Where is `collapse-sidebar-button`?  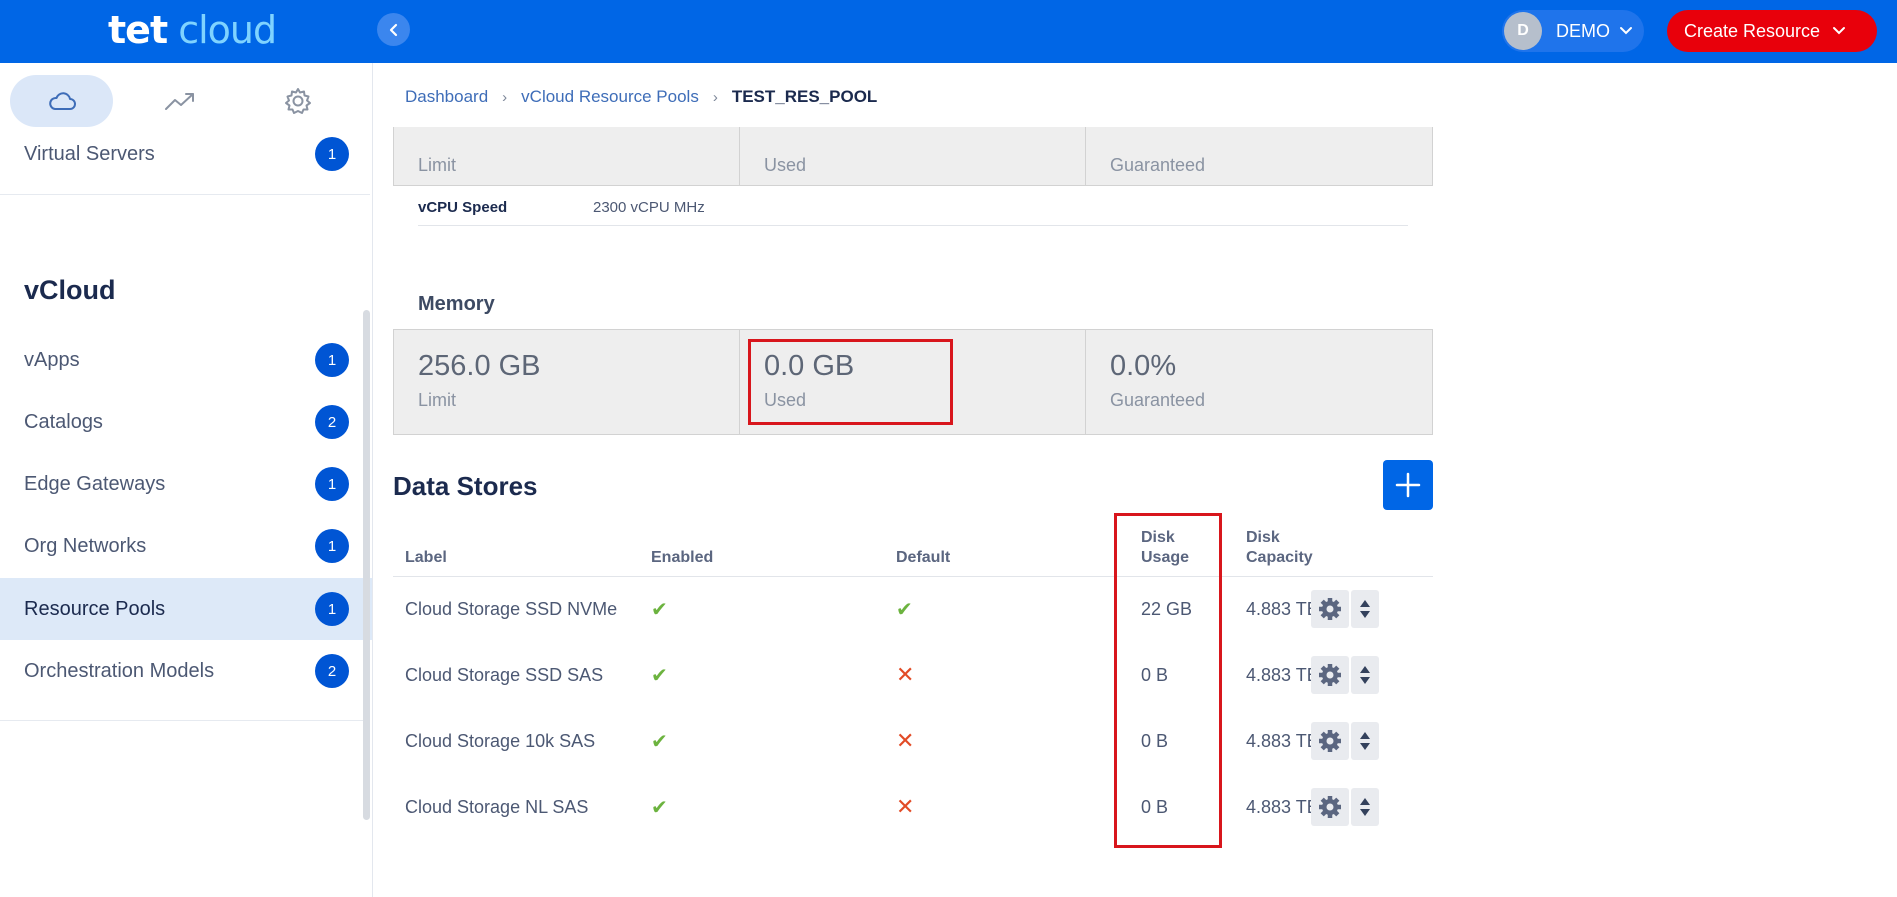
collapse-sidebar-button is located at coordinates (393, 29).